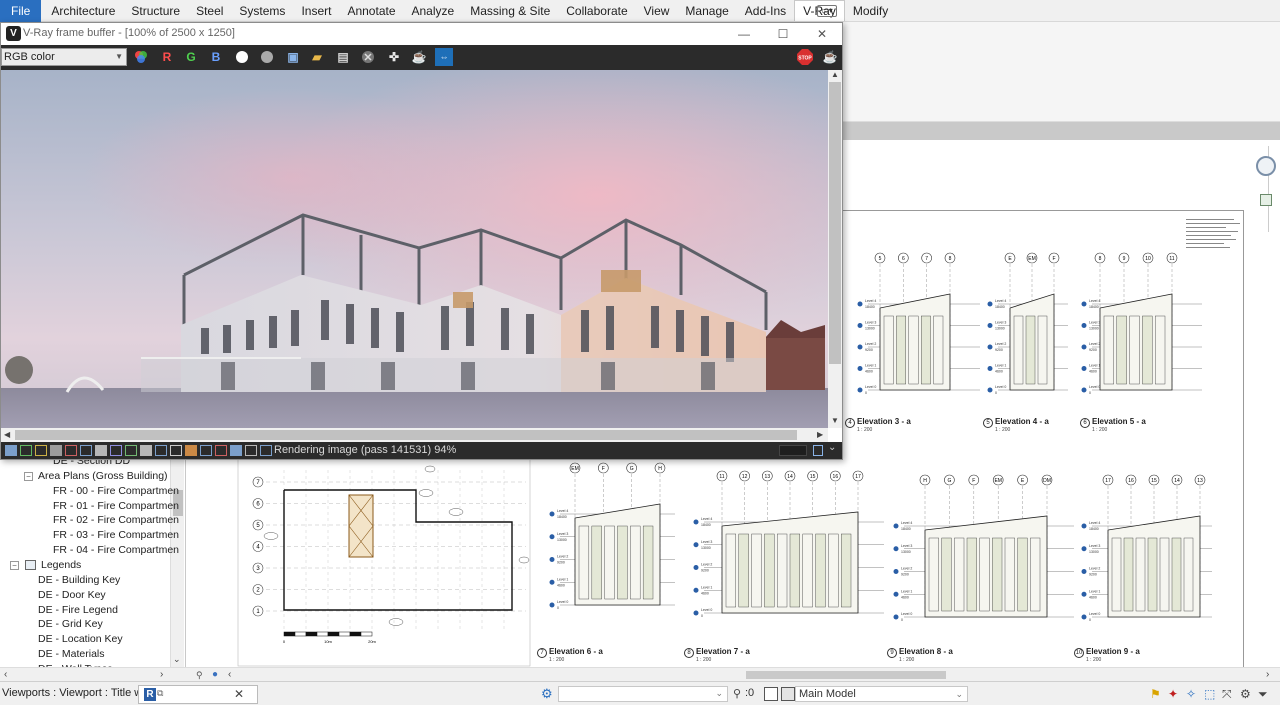  I want to click on ribbon-tab-collaborate: Collaborate, so click(596, 11).